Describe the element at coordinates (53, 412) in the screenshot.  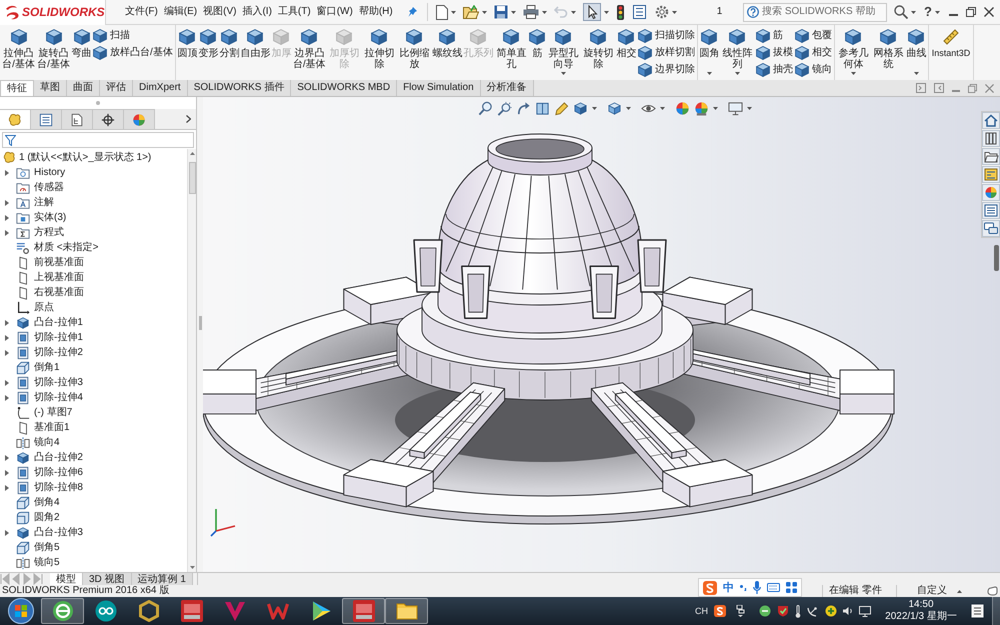
I see `tree-item-label: (-) 草图7` at that location.